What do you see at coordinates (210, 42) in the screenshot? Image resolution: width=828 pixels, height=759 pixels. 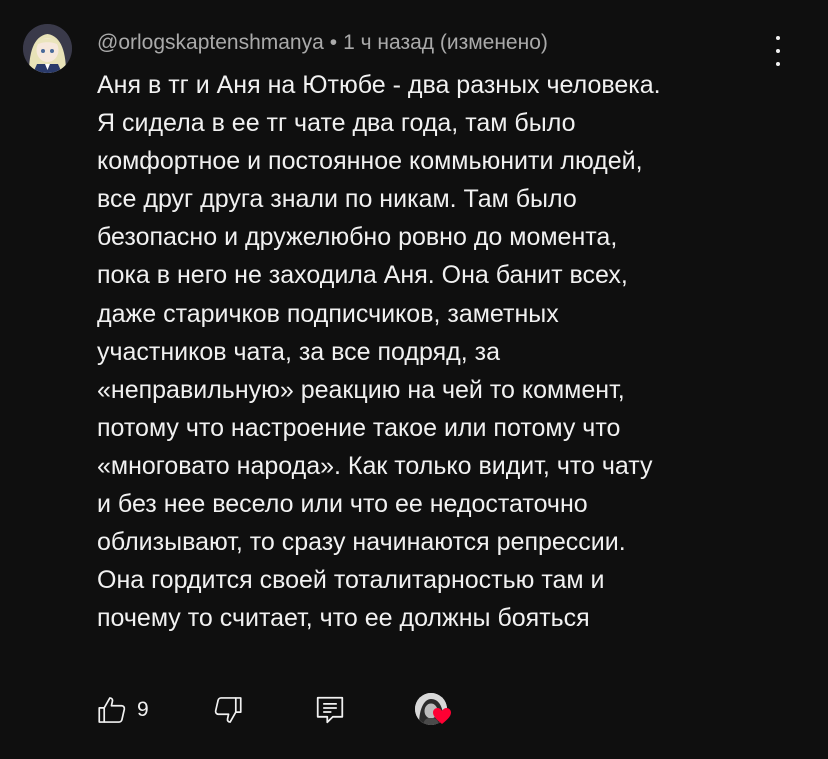 I see `author-name: @orlogskaptenshmanya` at bounding box center [210, 42].